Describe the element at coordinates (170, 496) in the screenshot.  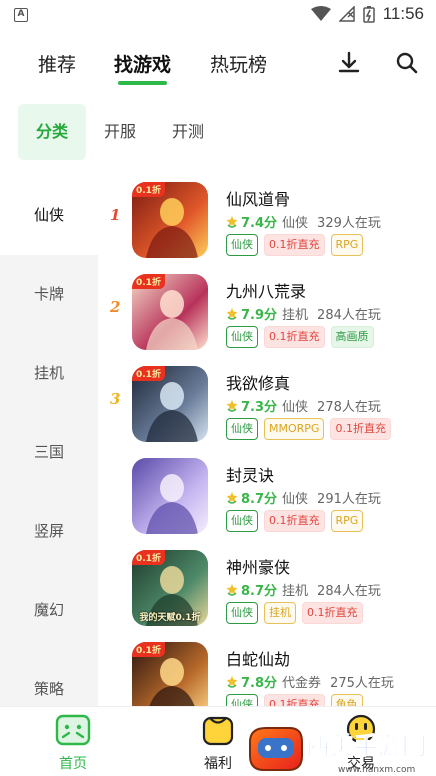
I see `game-icon` at that location.